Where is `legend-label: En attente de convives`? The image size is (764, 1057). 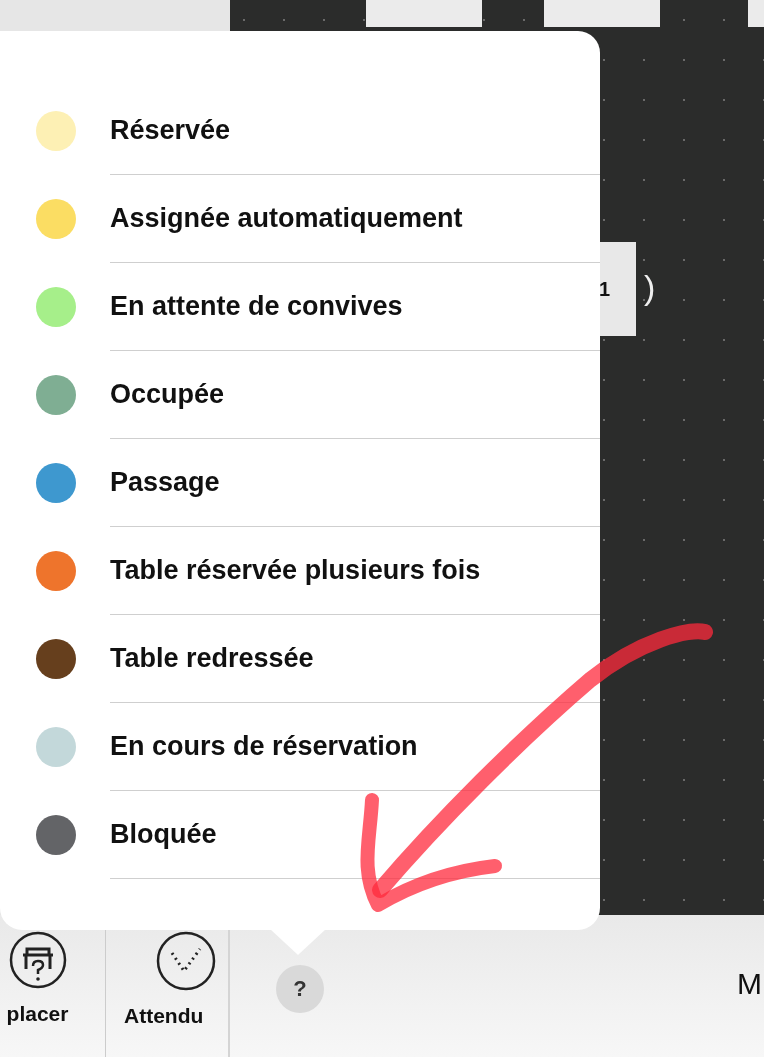
legend-label: En attente de convives is located at coordinates (355, 307).